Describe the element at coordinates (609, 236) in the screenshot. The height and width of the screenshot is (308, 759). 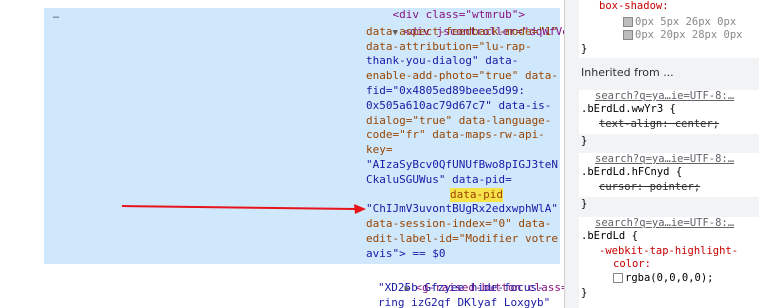
I see `rule-selector: .bErdLd {` at that location.